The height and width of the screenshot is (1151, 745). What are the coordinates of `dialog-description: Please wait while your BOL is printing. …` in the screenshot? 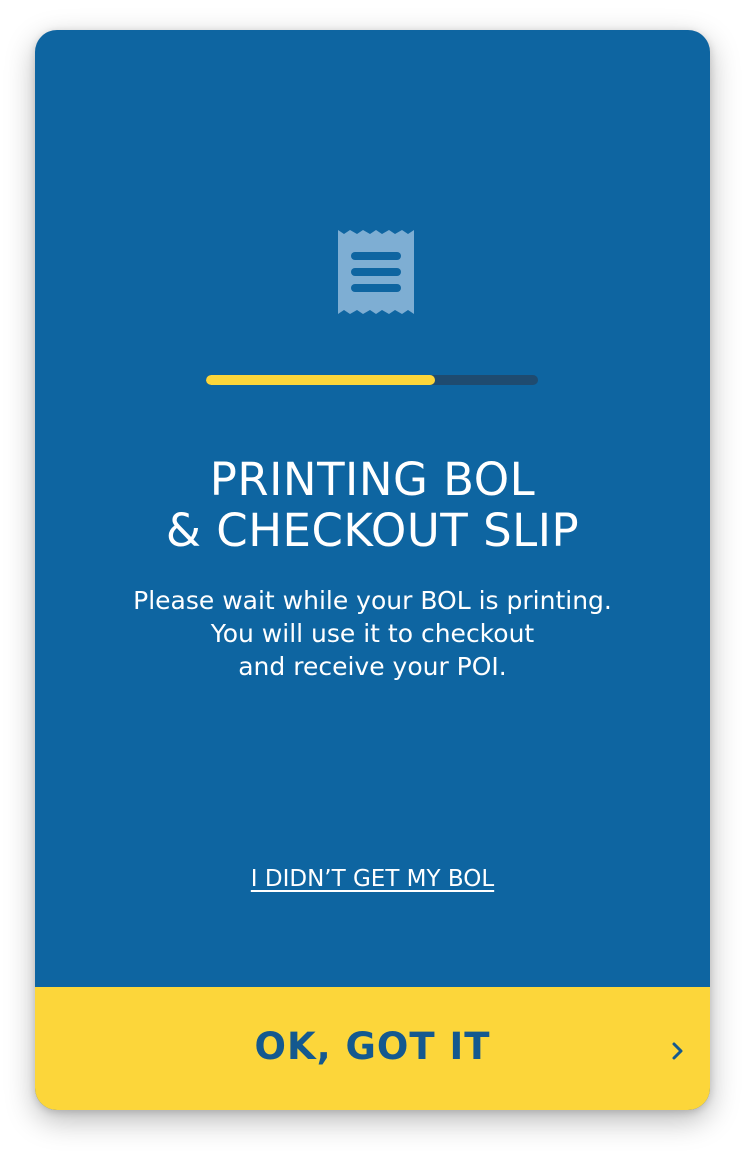 It's located at (372, 633).